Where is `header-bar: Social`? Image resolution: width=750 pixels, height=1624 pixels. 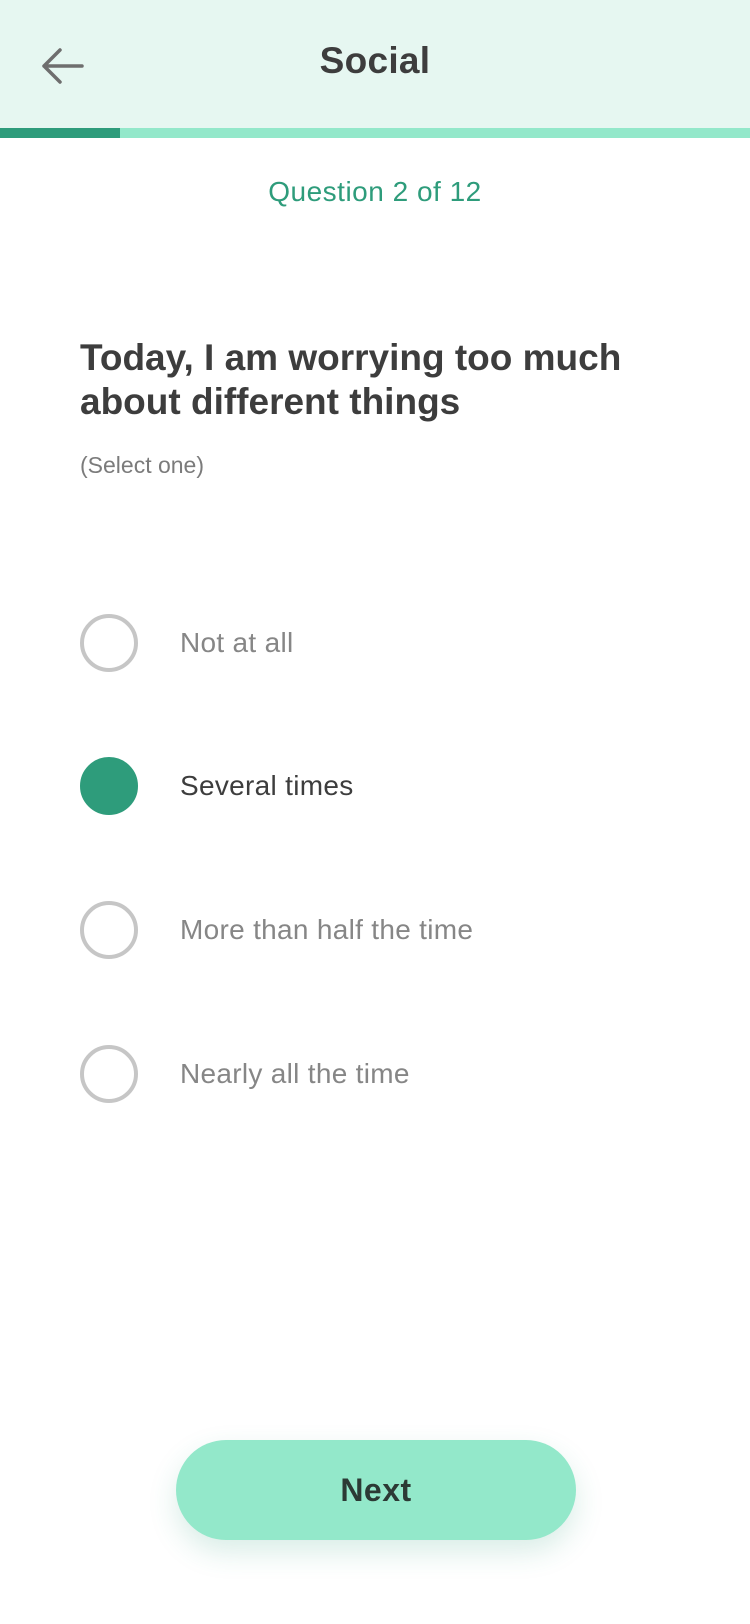
header-bar: Social is located at coordinates (375, 64).